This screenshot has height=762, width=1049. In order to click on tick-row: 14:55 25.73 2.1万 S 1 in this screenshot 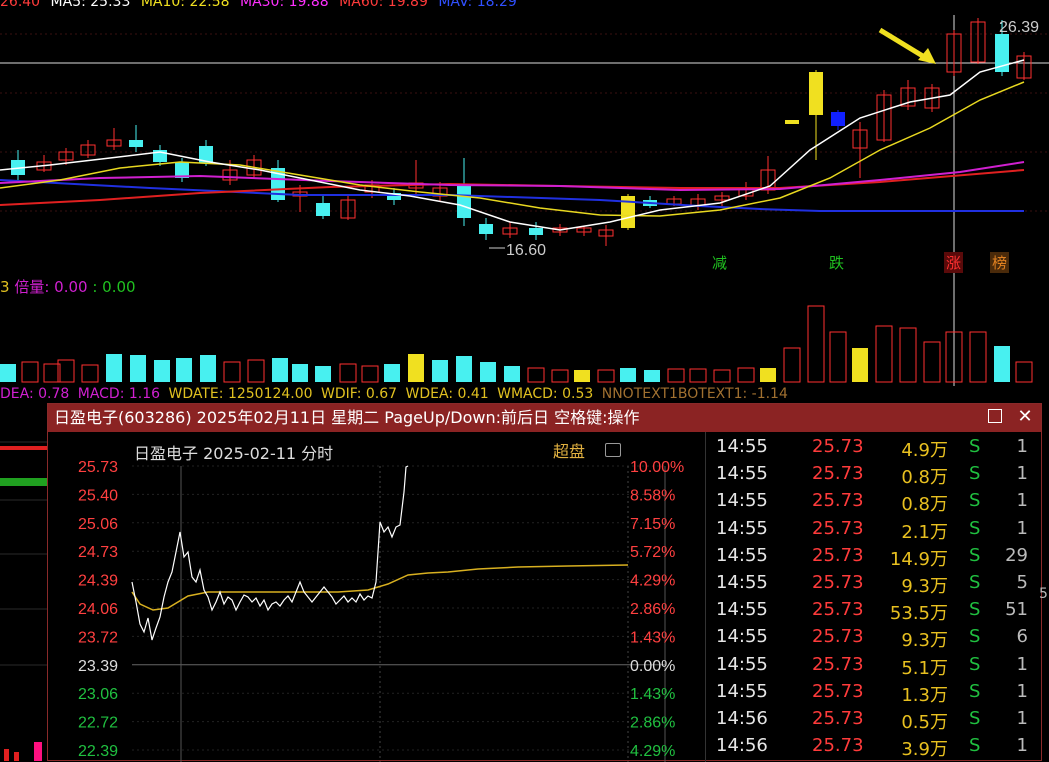, I will do `click(874, 529)`.